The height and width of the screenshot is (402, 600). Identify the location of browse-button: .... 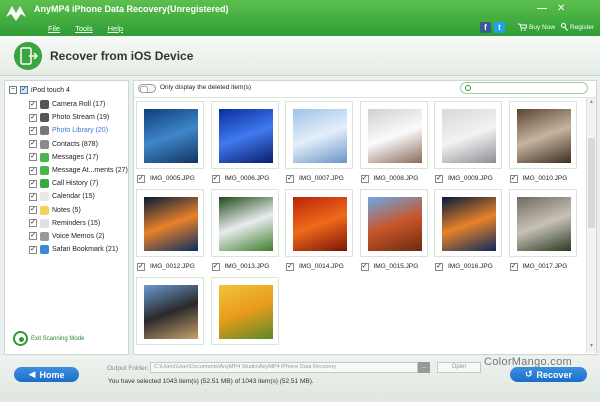
(424, 367).